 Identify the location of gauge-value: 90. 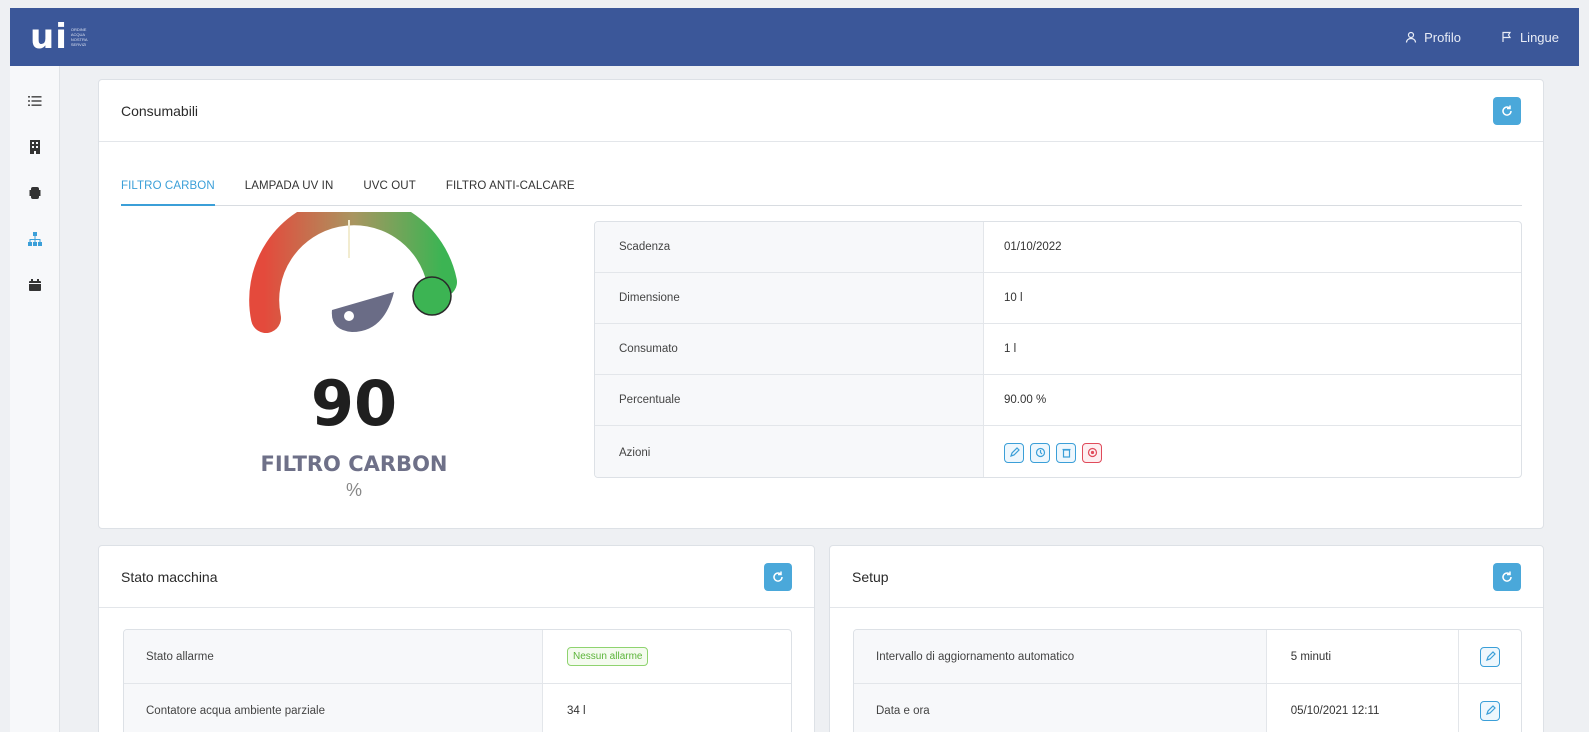
(354, 403).